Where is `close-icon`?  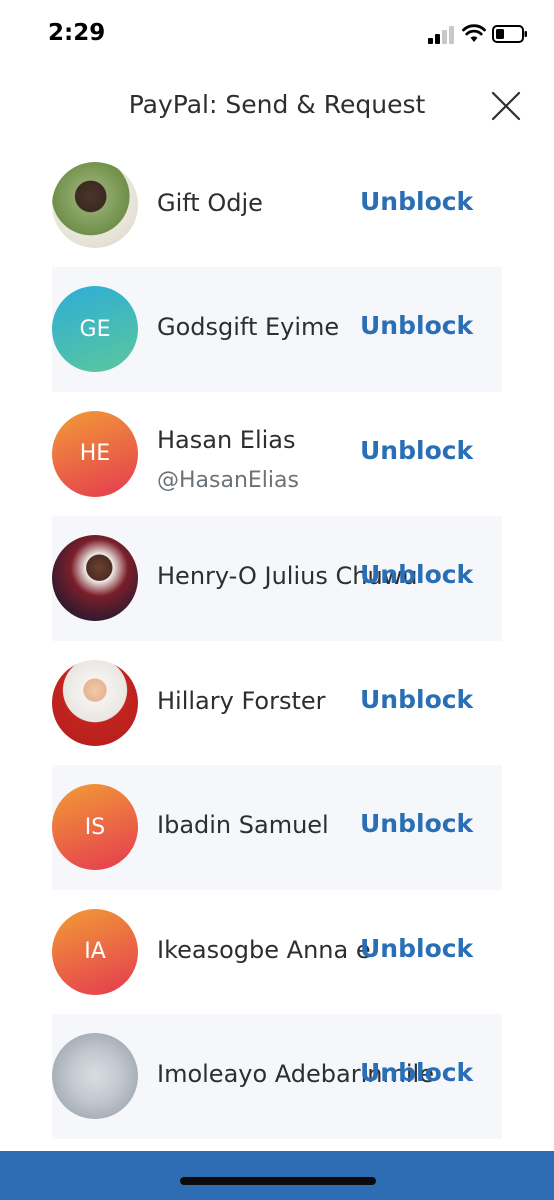
close-icon is located at coordinates (506, 106).